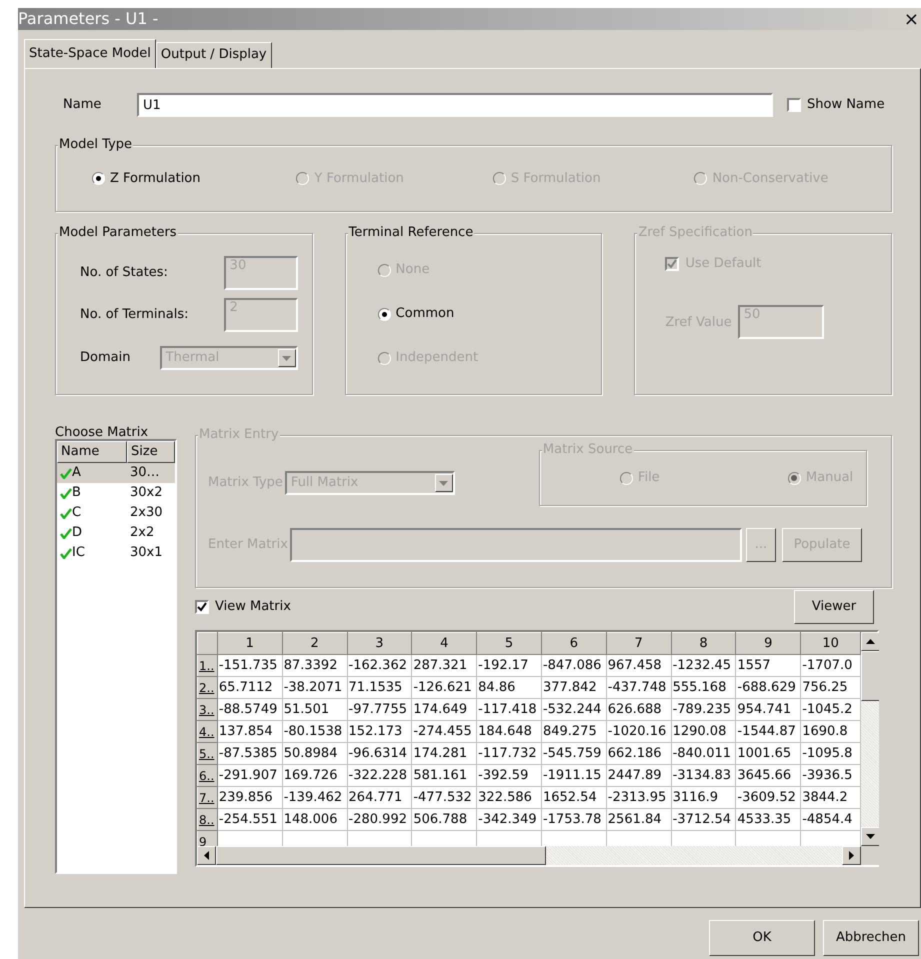 The height and width of the screenshot is (959, 921). What do you see at coordinates (379, 643) in the screenshot?
I see `column-header: 3` at bounding box center [379, 643].